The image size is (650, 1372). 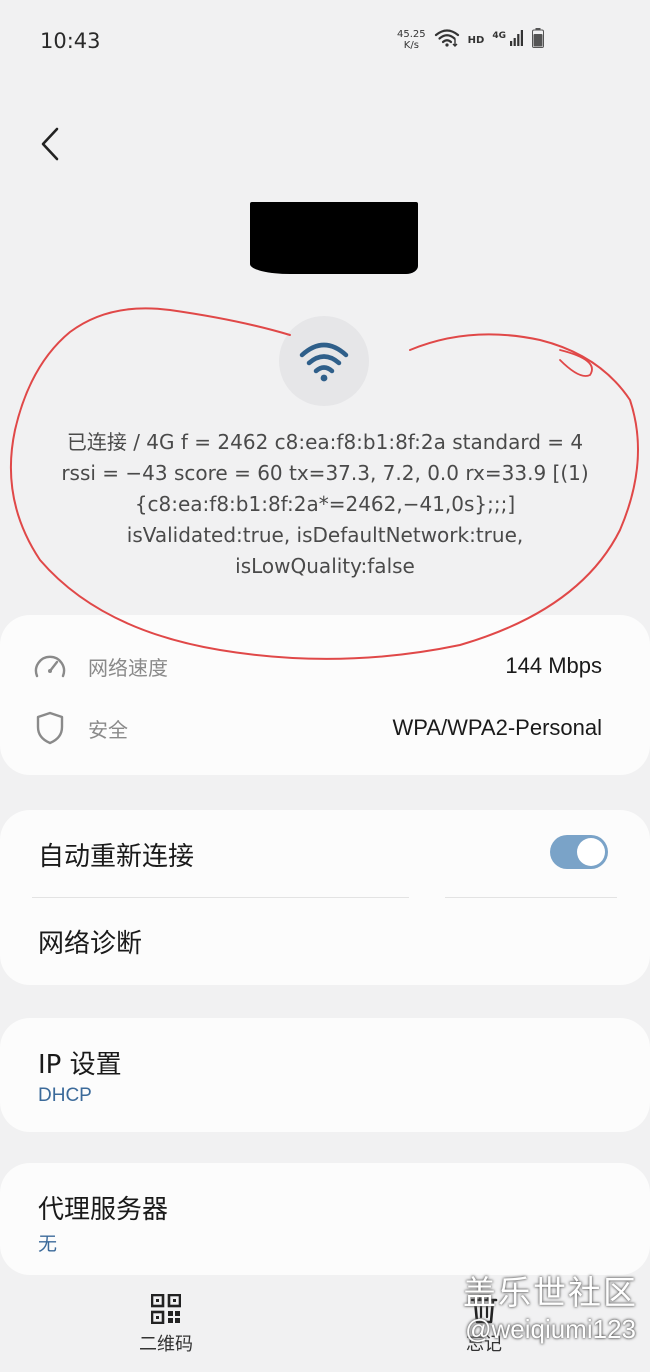 What do you see at coordinates (90, 944) in the screenshot?
I see `network-diagnostics-label: 网络诊断` at bounding box center [90, 944].